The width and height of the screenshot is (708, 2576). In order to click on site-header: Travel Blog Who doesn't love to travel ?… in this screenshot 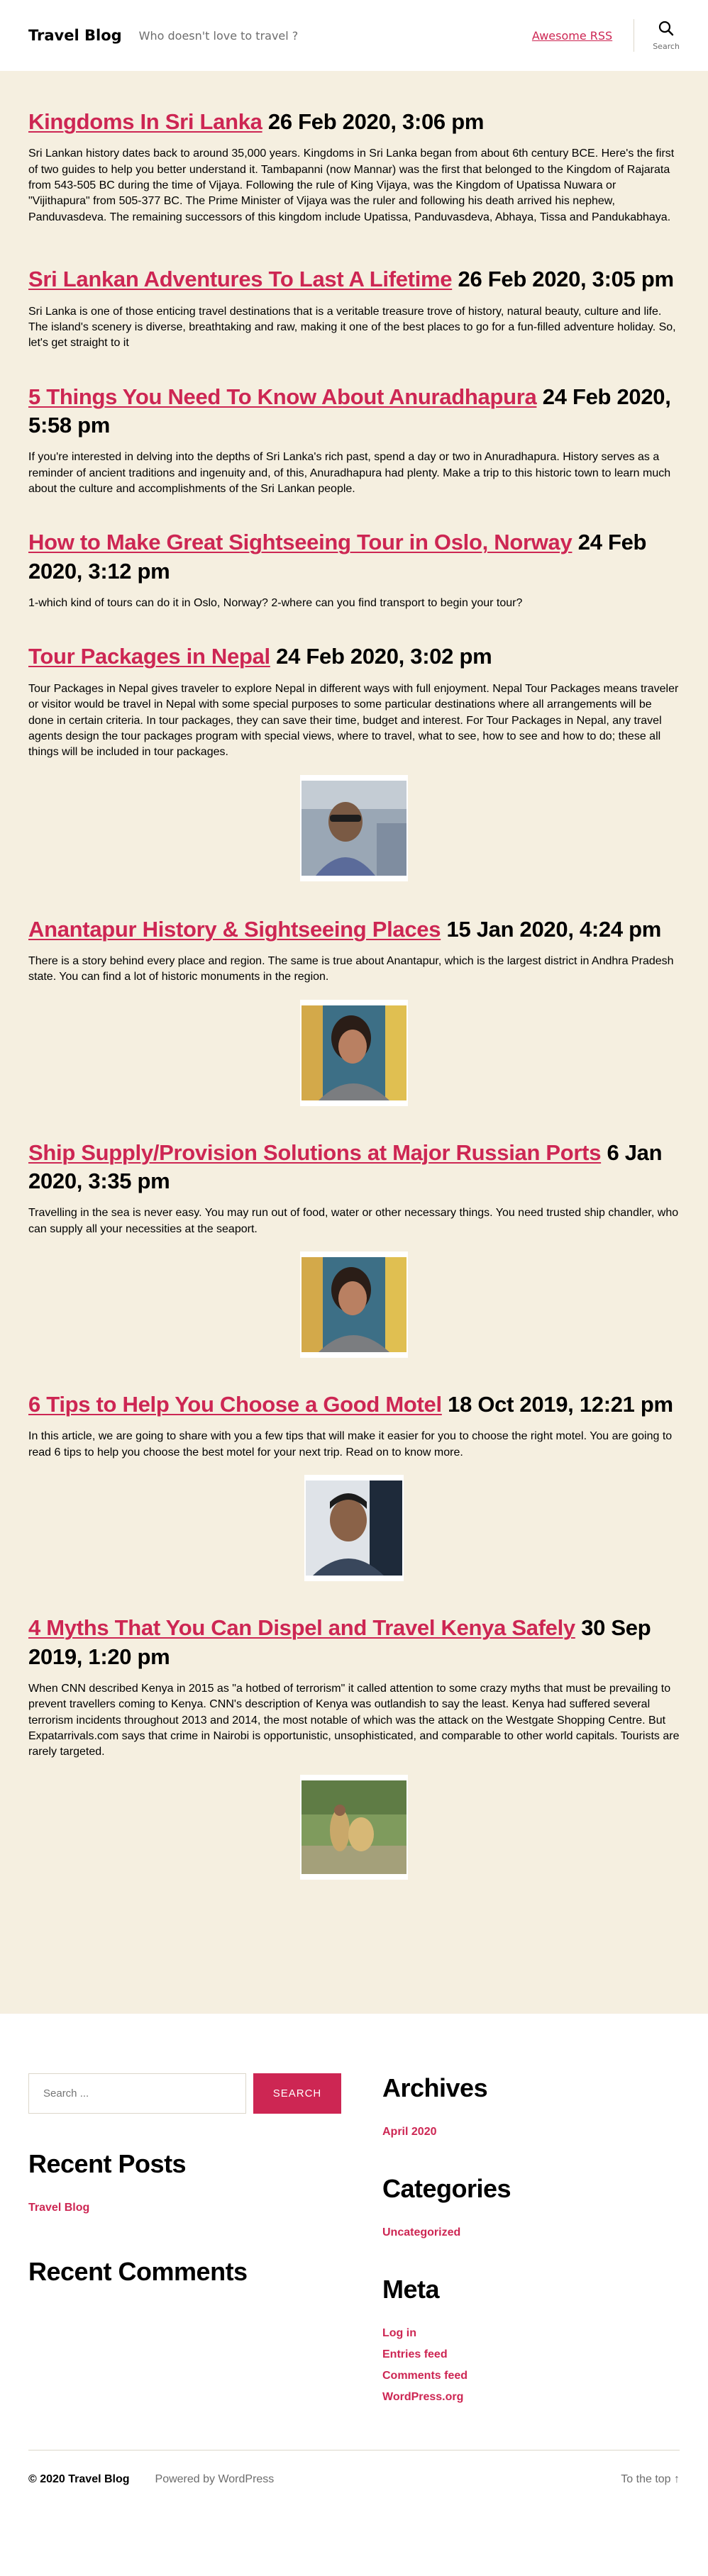, I will do `click(354, 35)`.